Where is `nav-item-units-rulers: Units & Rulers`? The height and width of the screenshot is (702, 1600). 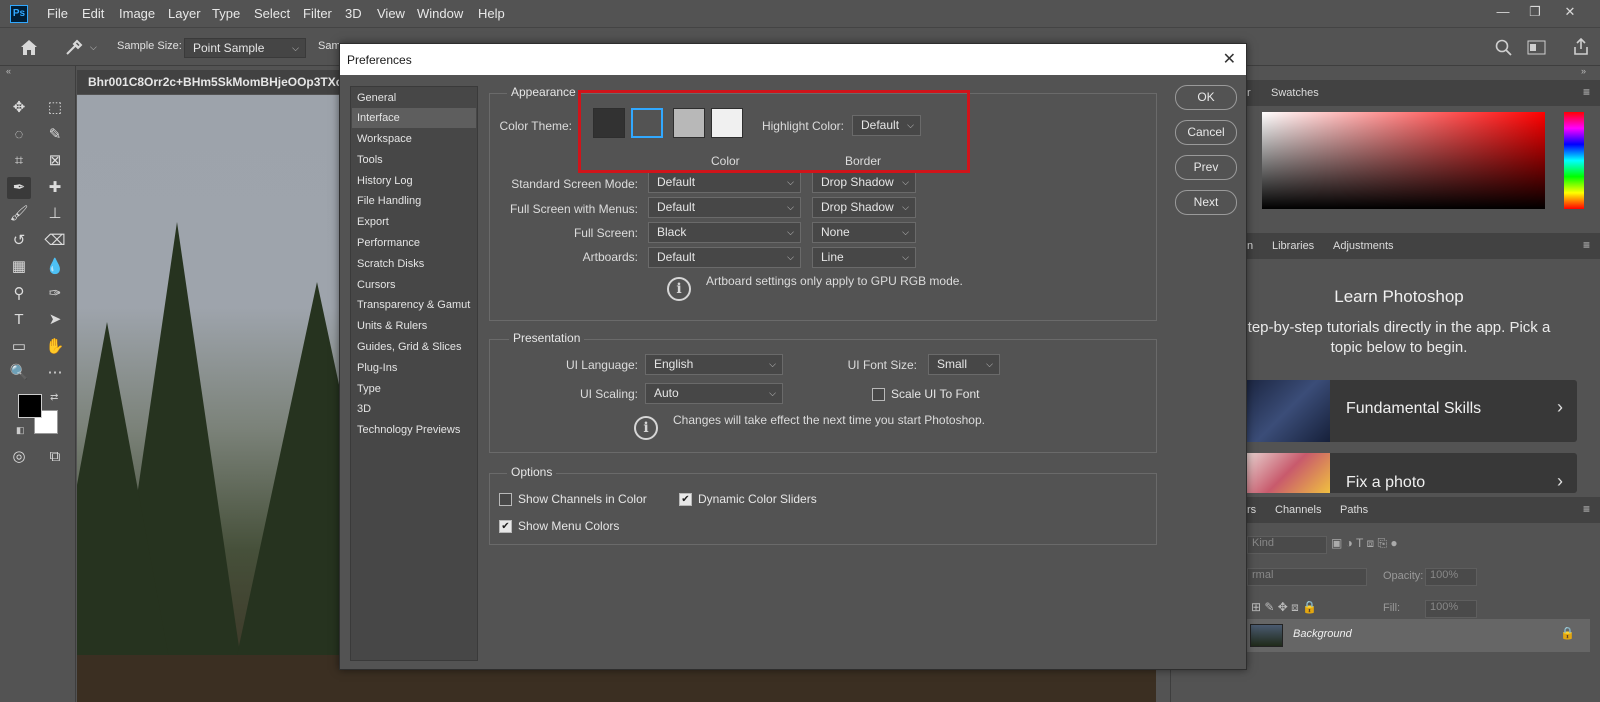
nav-item-units-rulers: Units & Rulers is located at coordinates (414, 326).